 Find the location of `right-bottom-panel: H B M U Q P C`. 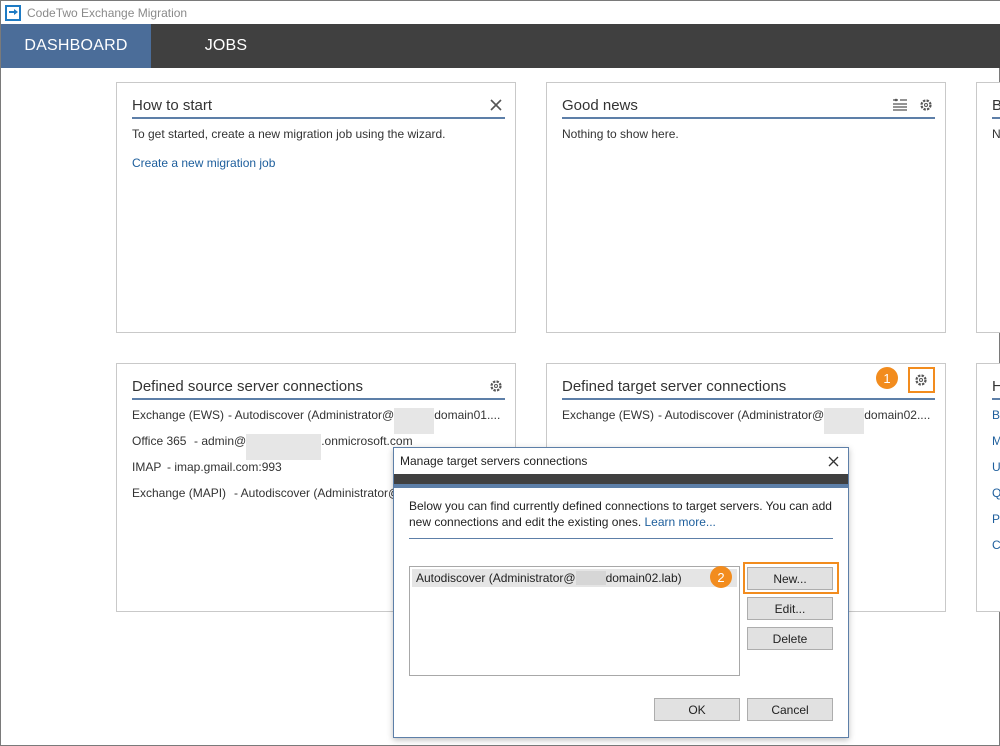

right-bottom-panel: H B M U Q P C is located at coordinates (988, 487).